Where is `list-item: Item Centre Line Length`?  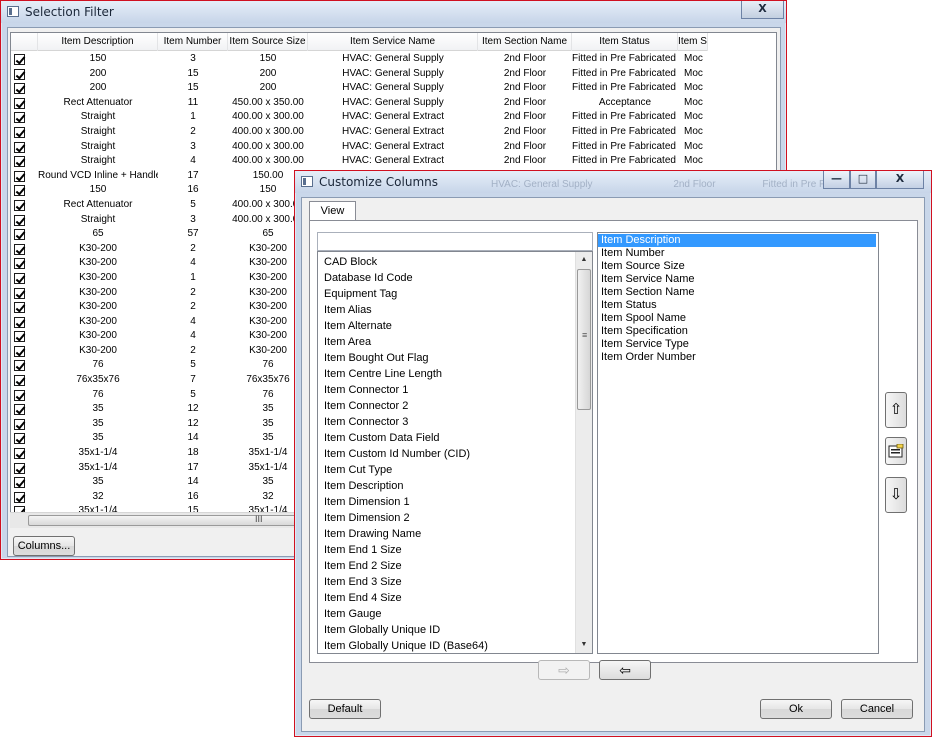 list-item: Item Centre Line Length is located at coordinates (455, 374).